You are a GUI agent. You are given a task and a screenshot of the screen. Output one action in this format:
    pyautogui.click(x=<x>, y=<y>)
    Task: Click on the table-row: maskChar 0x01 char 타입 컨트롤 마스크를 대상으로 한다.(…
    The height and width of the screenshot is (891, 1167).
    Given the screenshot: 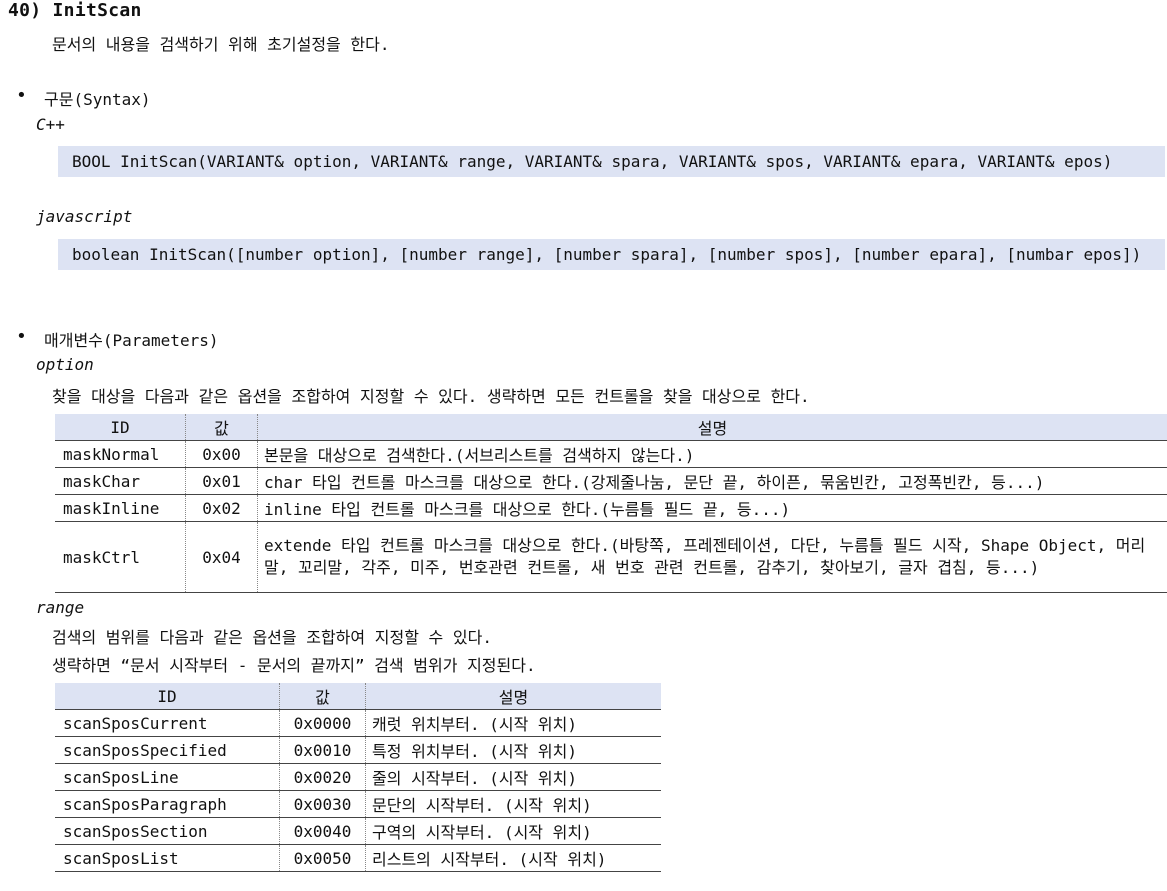 What is the action you would take?
    pyautogui.click(x=611, y=481)
    